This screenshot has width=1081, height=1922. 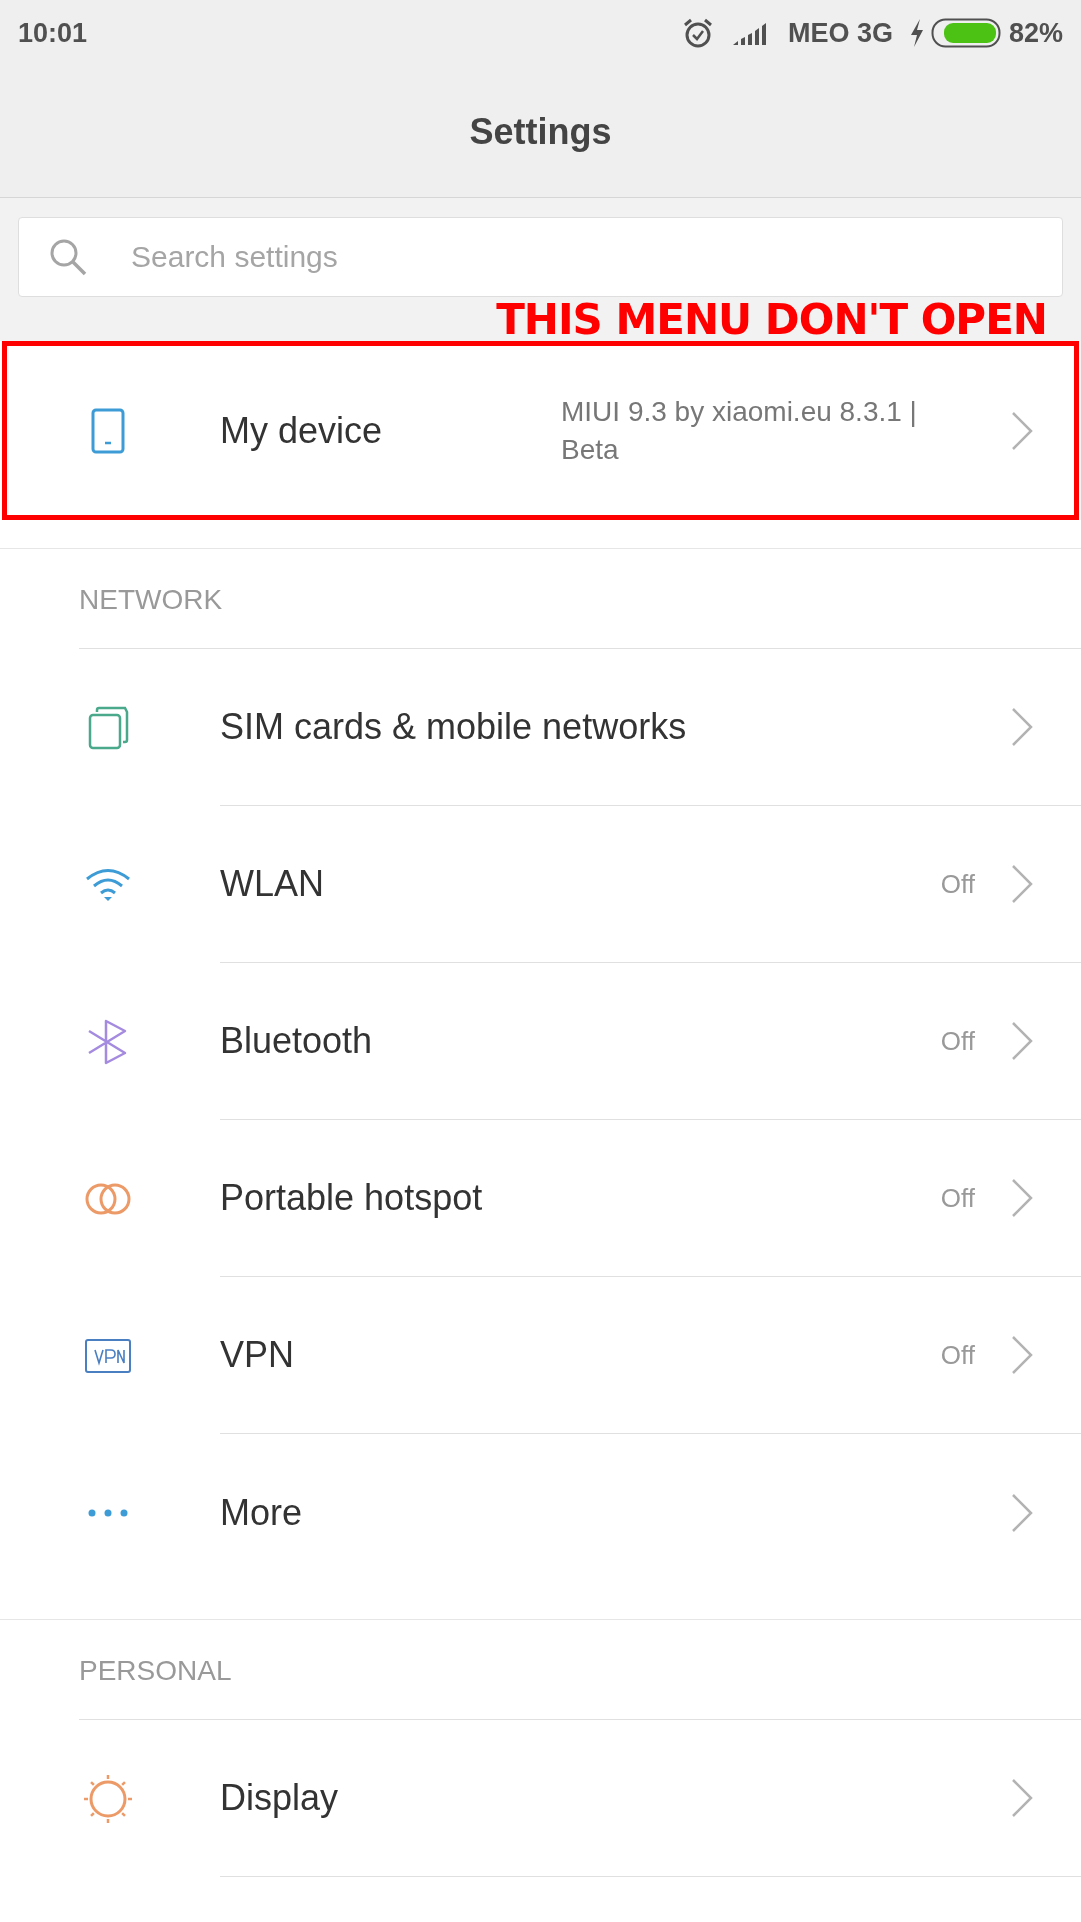 I want to click on section-heading: PERSONAL, so click(x=155, y=1670).